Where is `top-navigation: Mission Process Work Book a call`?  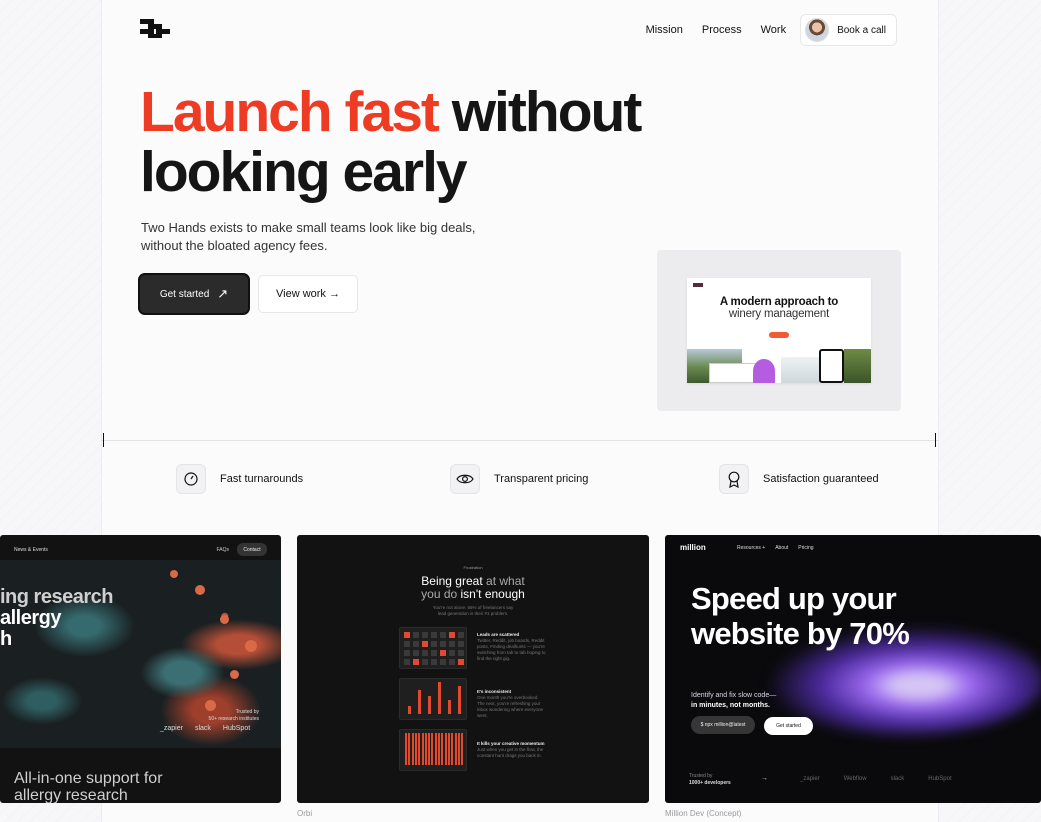
top-navigation: Mission Process Work Book a call is located at coordinates (762, 30).